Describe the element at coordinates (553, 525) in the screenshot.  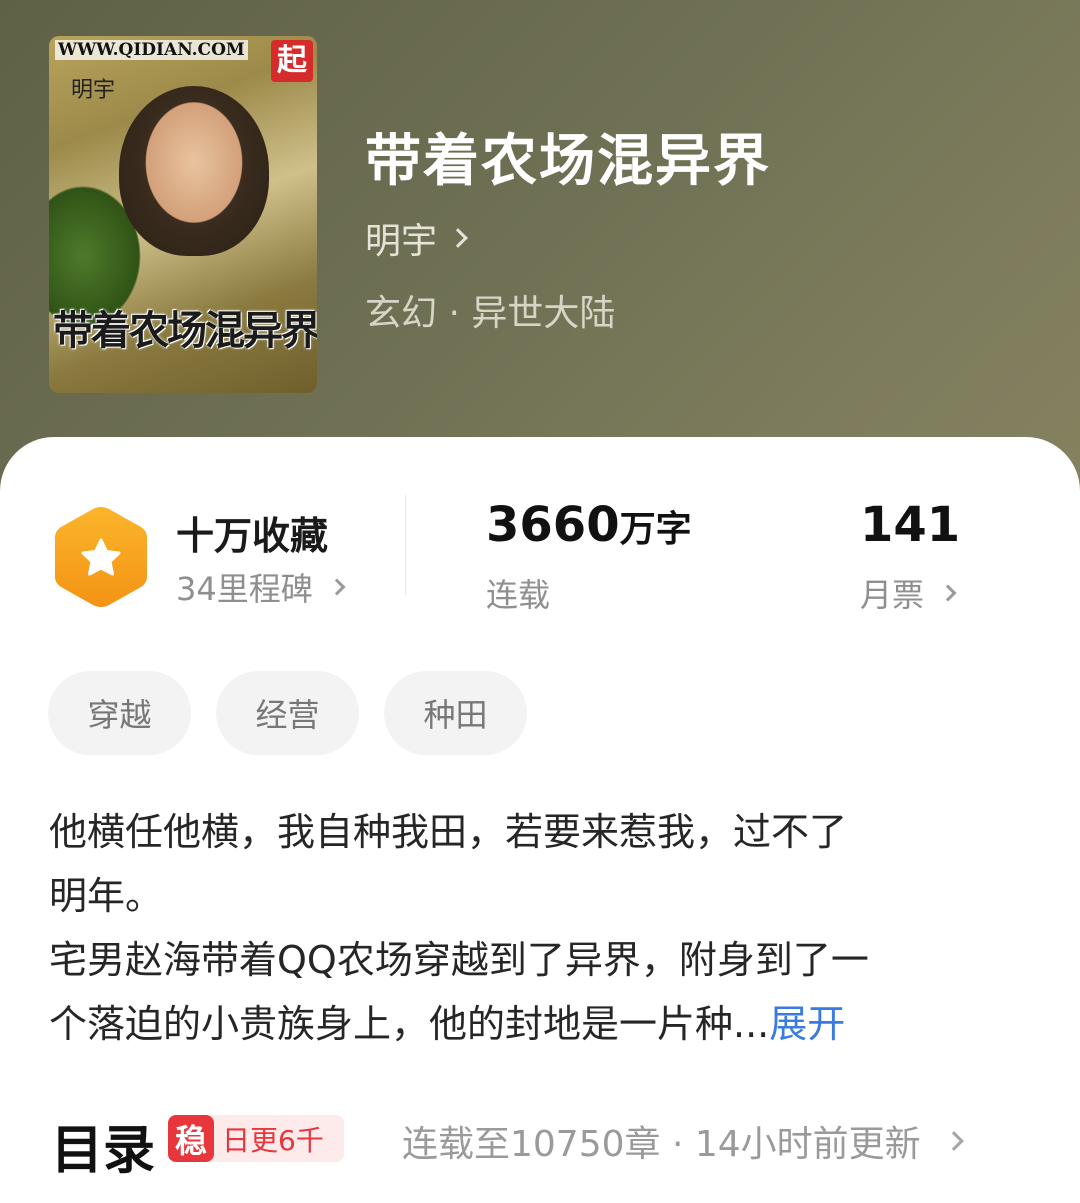
I see `word-count-number: 3660` at that location.